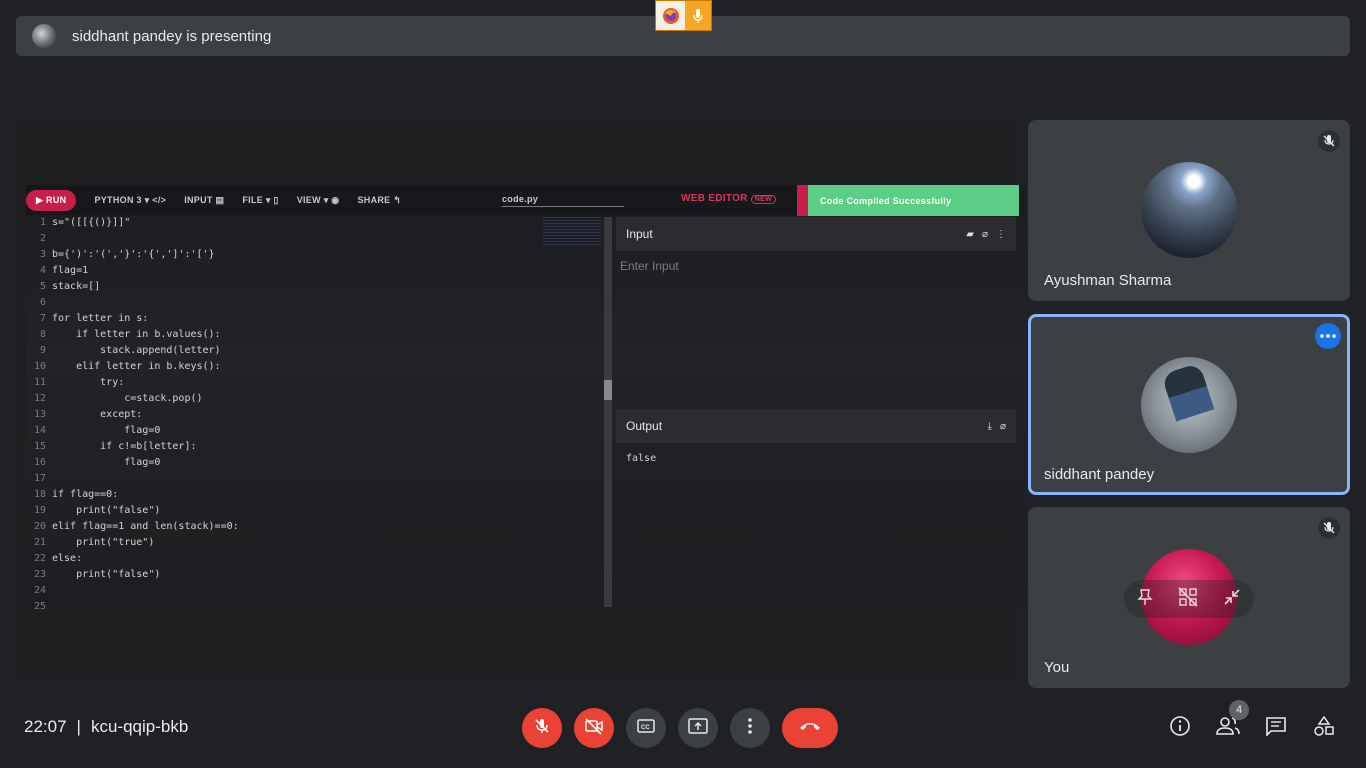 The width and height of the screenshot is (1366, 768). What do you see at coordinates (39, 478) in the screenshot?
I see `line-number: 17` at bounding box center [39, 478].